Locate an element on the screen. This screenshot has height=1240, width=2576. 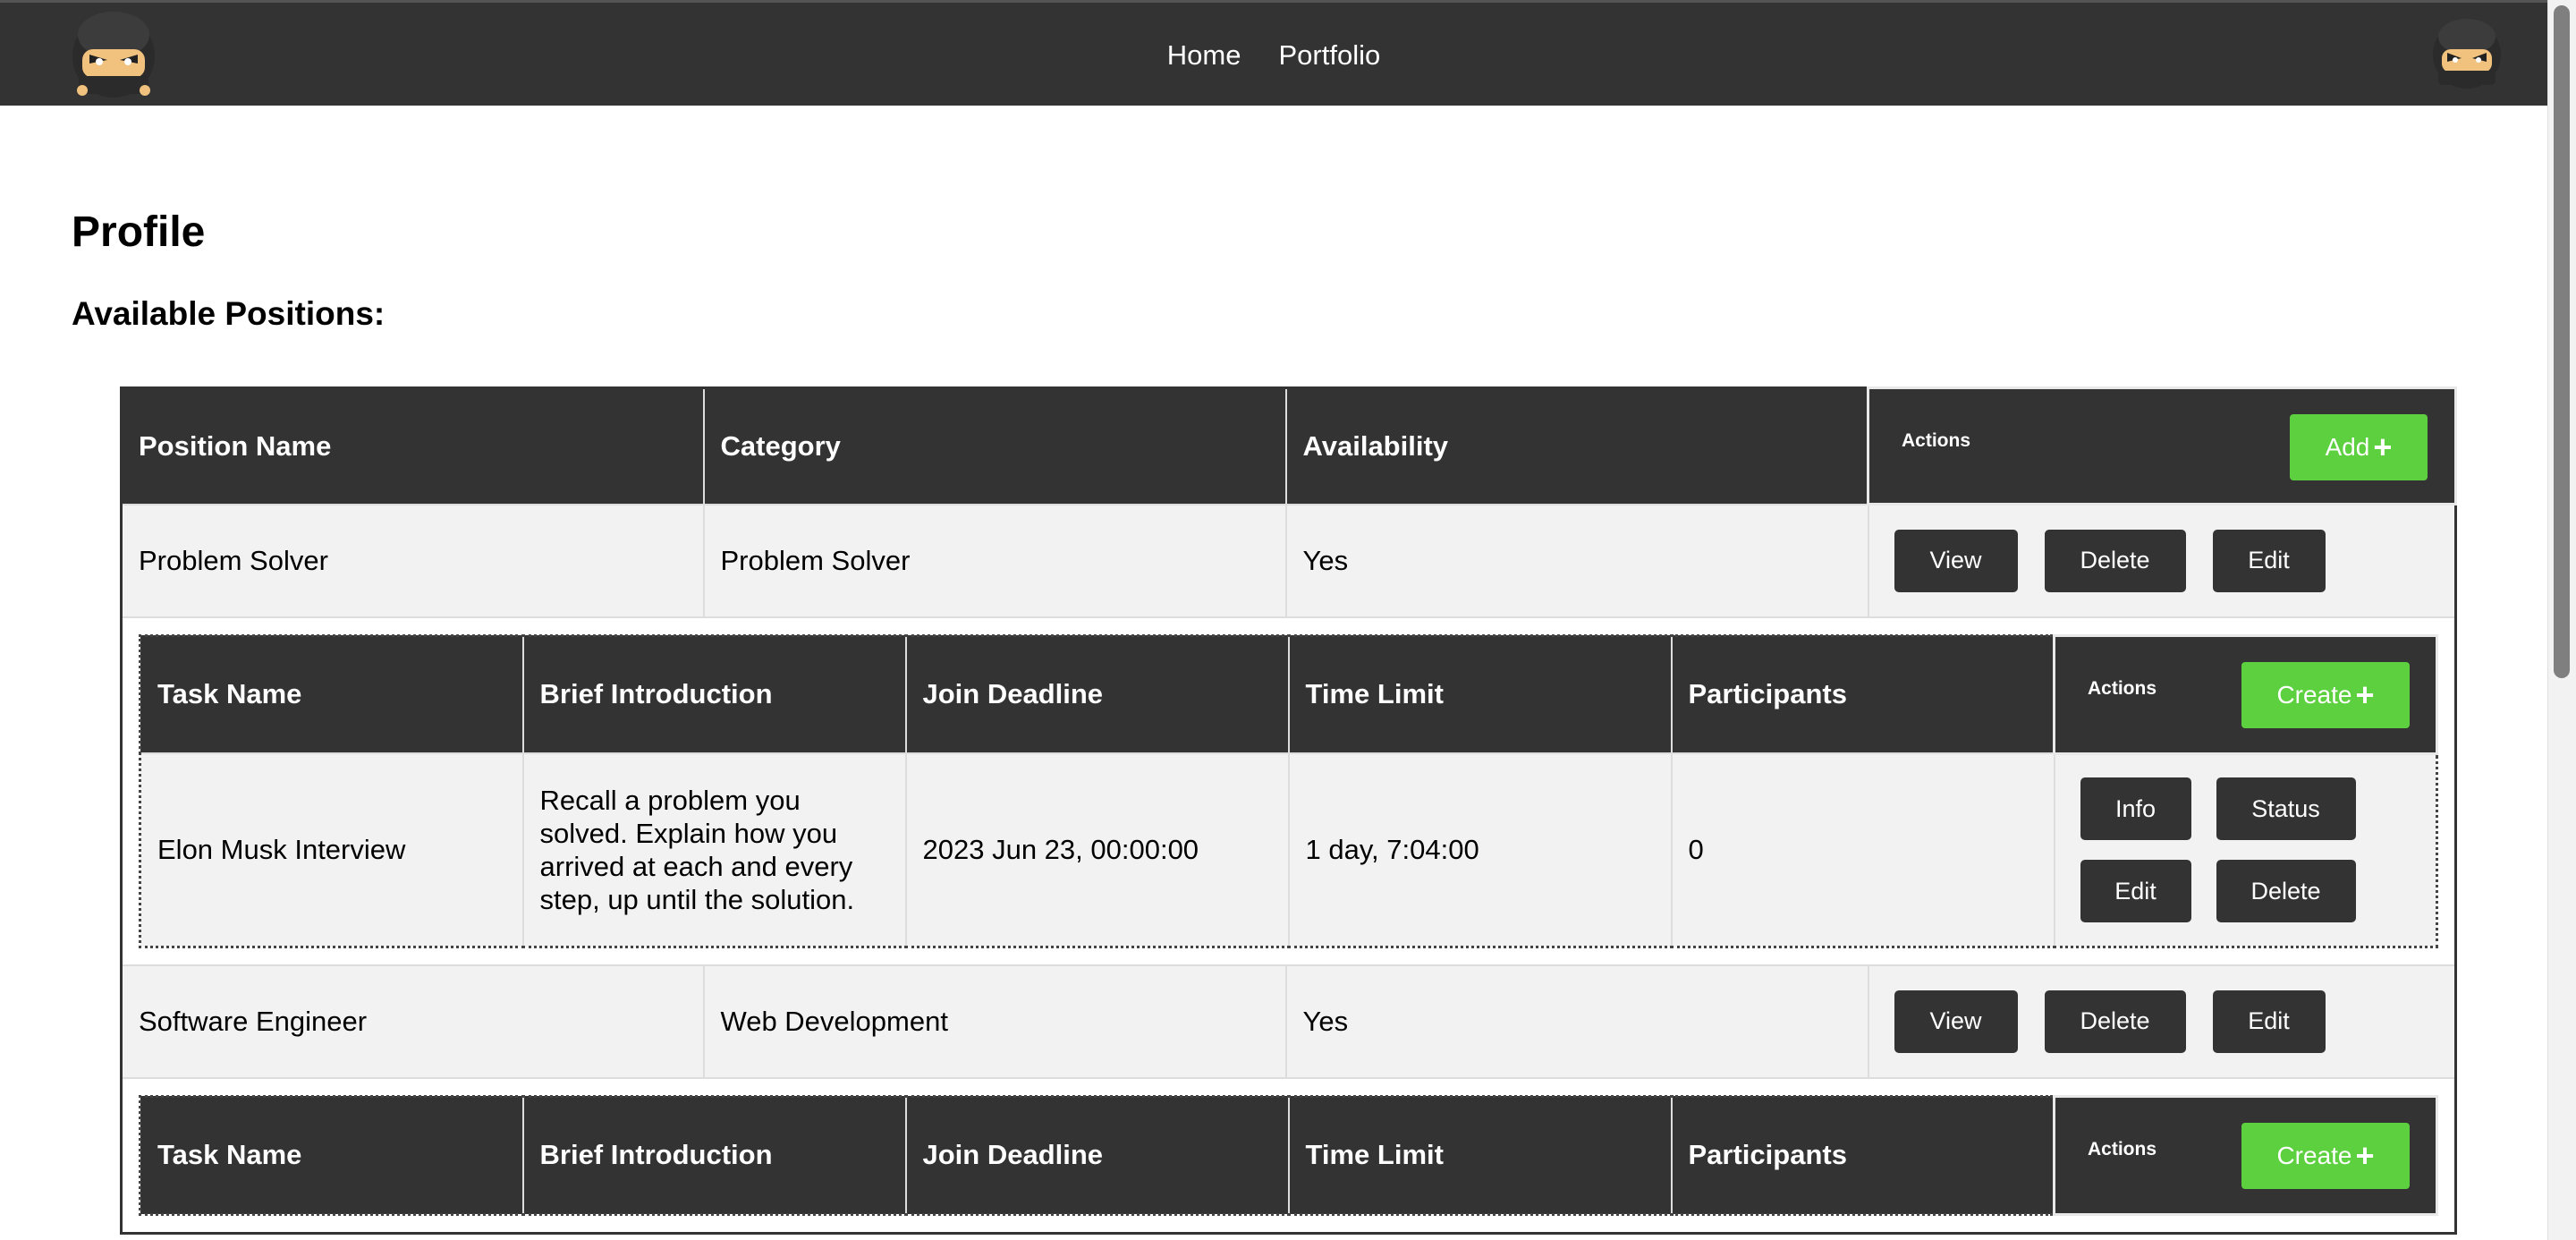
header-actions: Actions Add + is located at coordinates (2162, 445).